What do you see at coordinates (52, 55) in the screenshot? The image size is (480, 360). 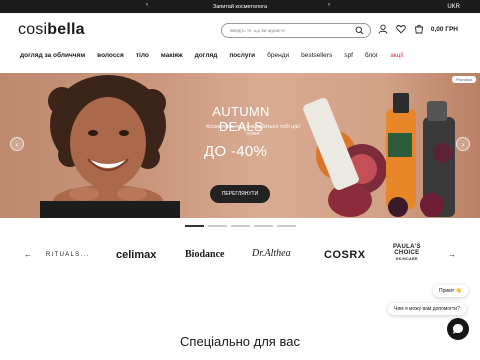 I see `nav-item-face: догляд за обличчям` at bounding box center [52, 55].